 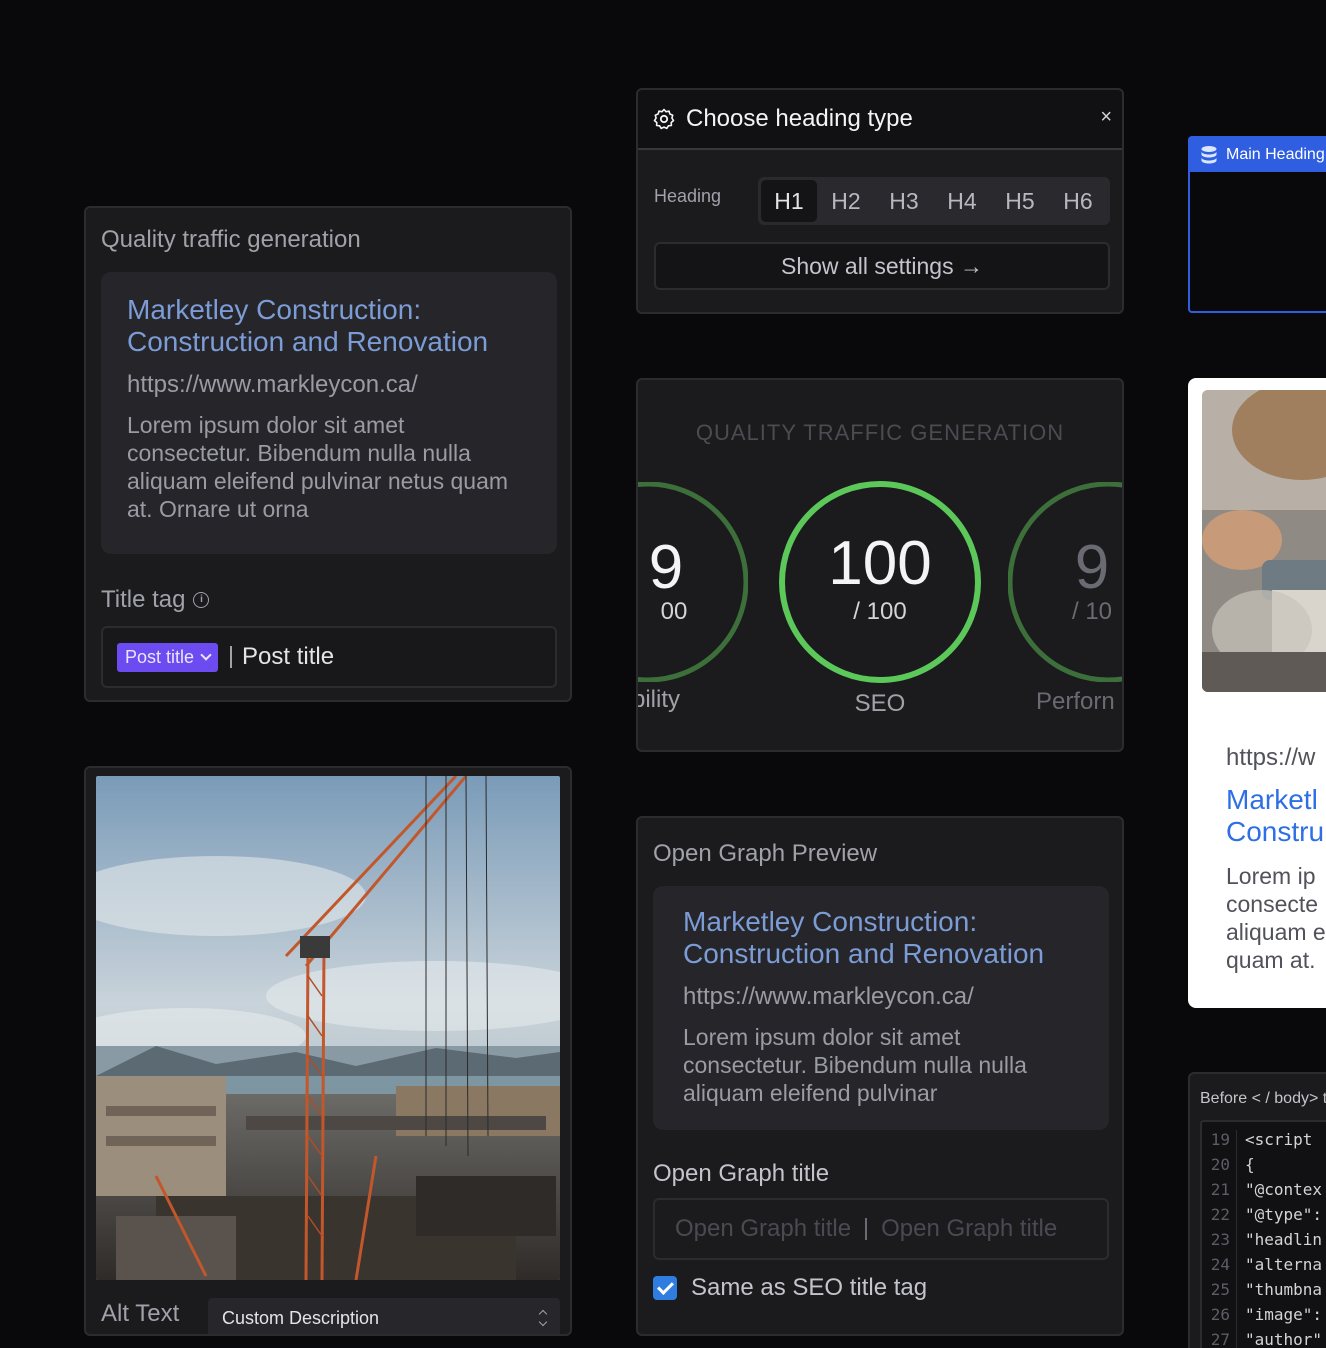 I want to click on chip-label: Post title, so click(x=160, y=656).